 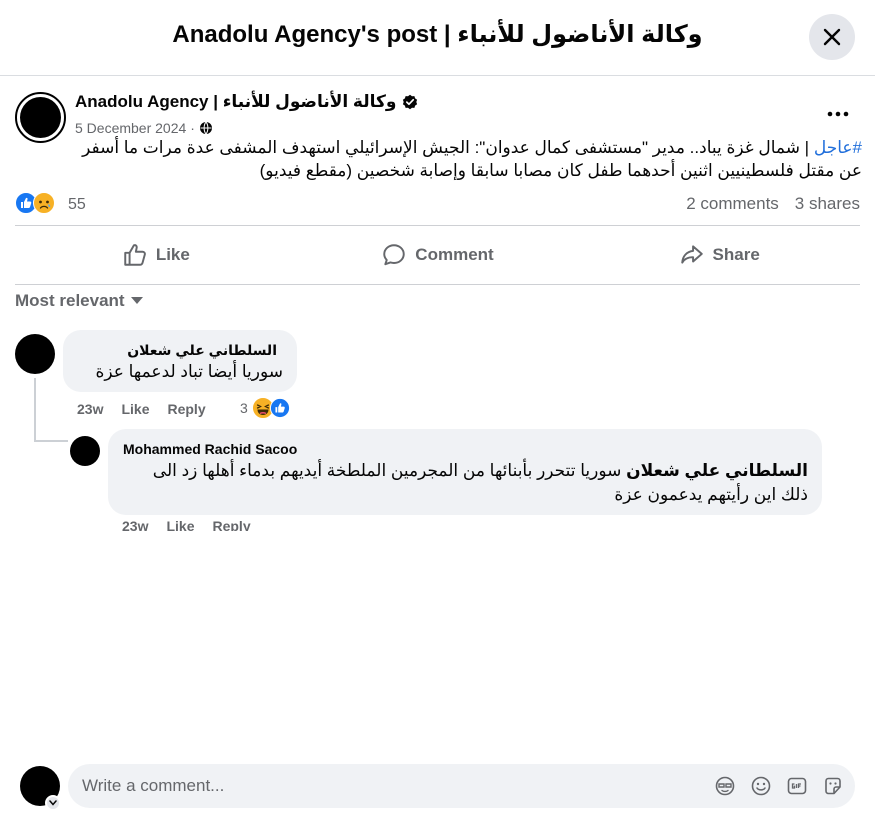 I want to click on avatar-sticker-icon, so click(x=725, y=786).